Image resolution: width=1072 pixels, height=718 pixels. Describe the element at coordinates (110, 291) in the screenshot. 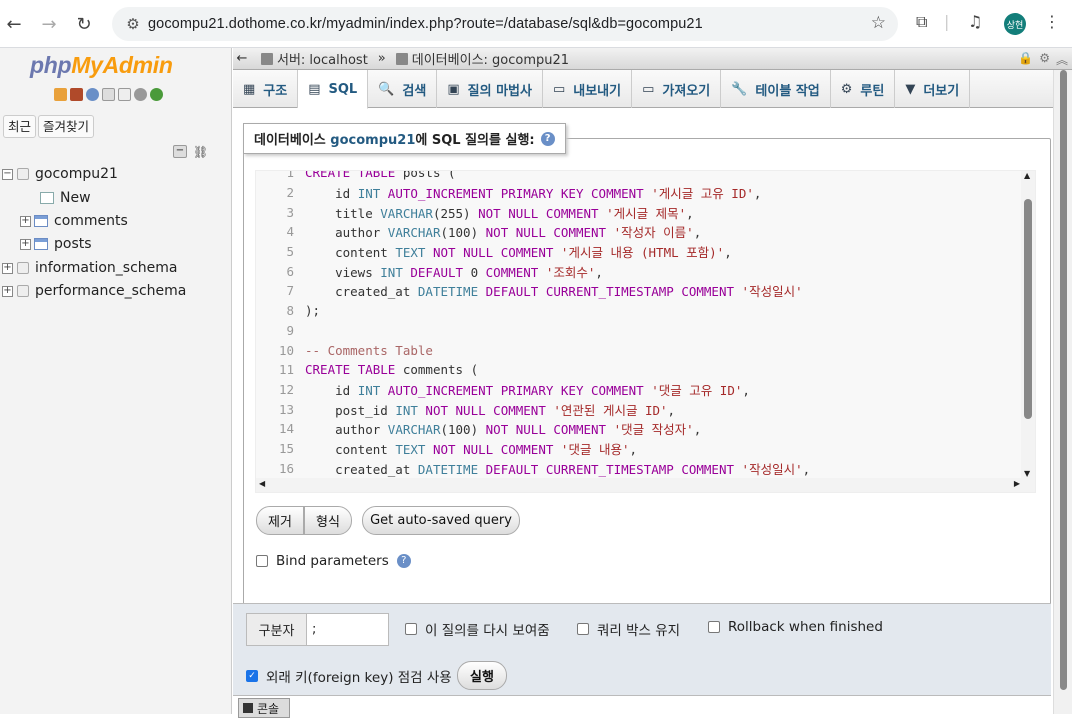

I see `tree-label: performance_schema` at that location.